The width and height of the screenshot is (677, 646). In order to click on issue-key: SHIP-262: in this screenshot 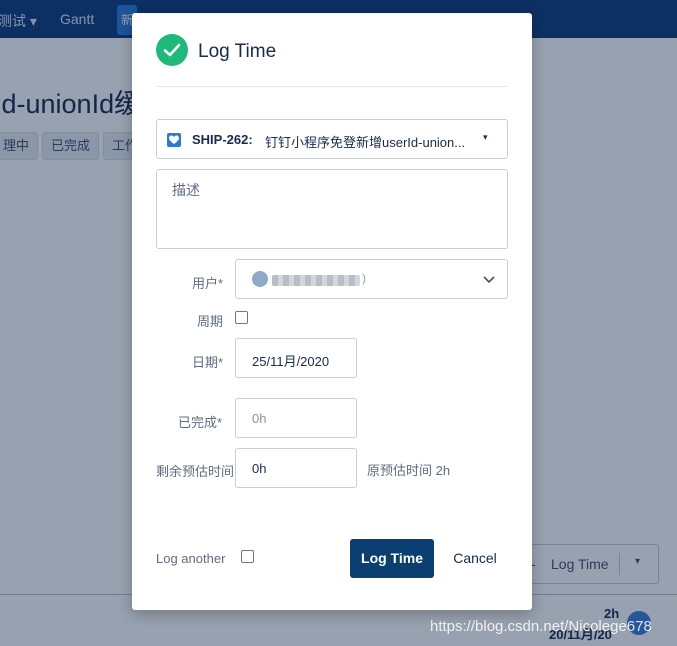, I will do `click(222, 139)`.